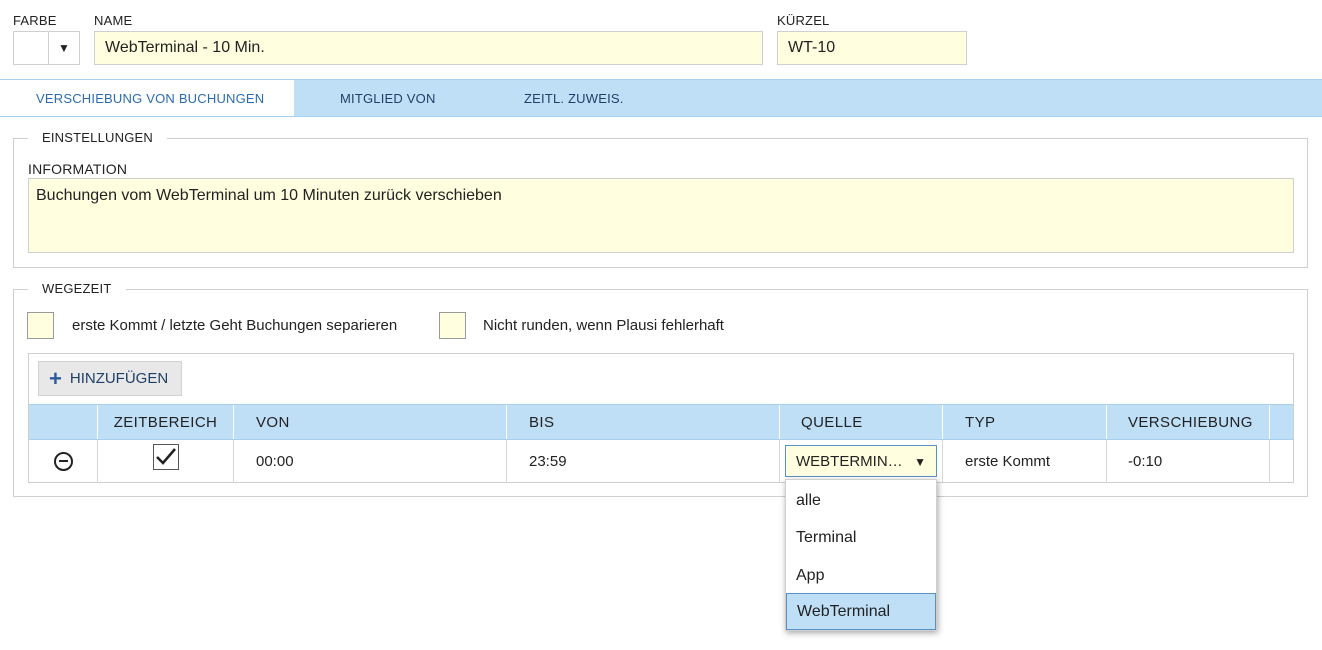 Image resolution: width=1322 pixels, height=650 pixels. I want to click on kuerzel-label: KÜRZEL, so click(803, 20).